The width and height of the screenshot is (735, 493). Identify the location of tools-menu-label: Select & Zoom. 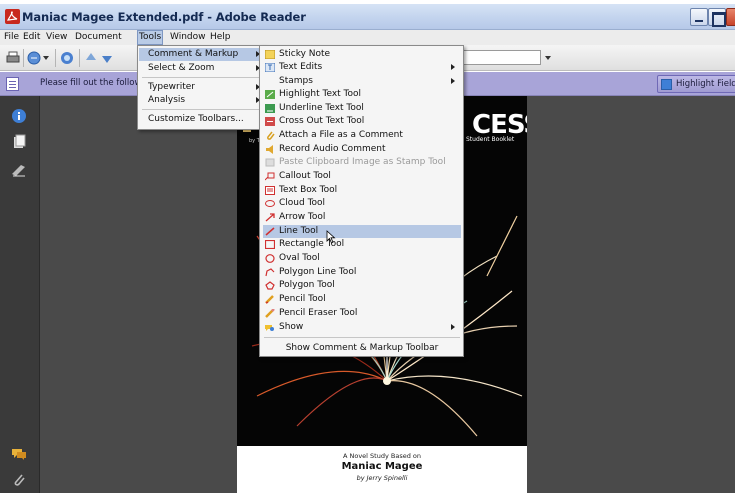
(181, 68).